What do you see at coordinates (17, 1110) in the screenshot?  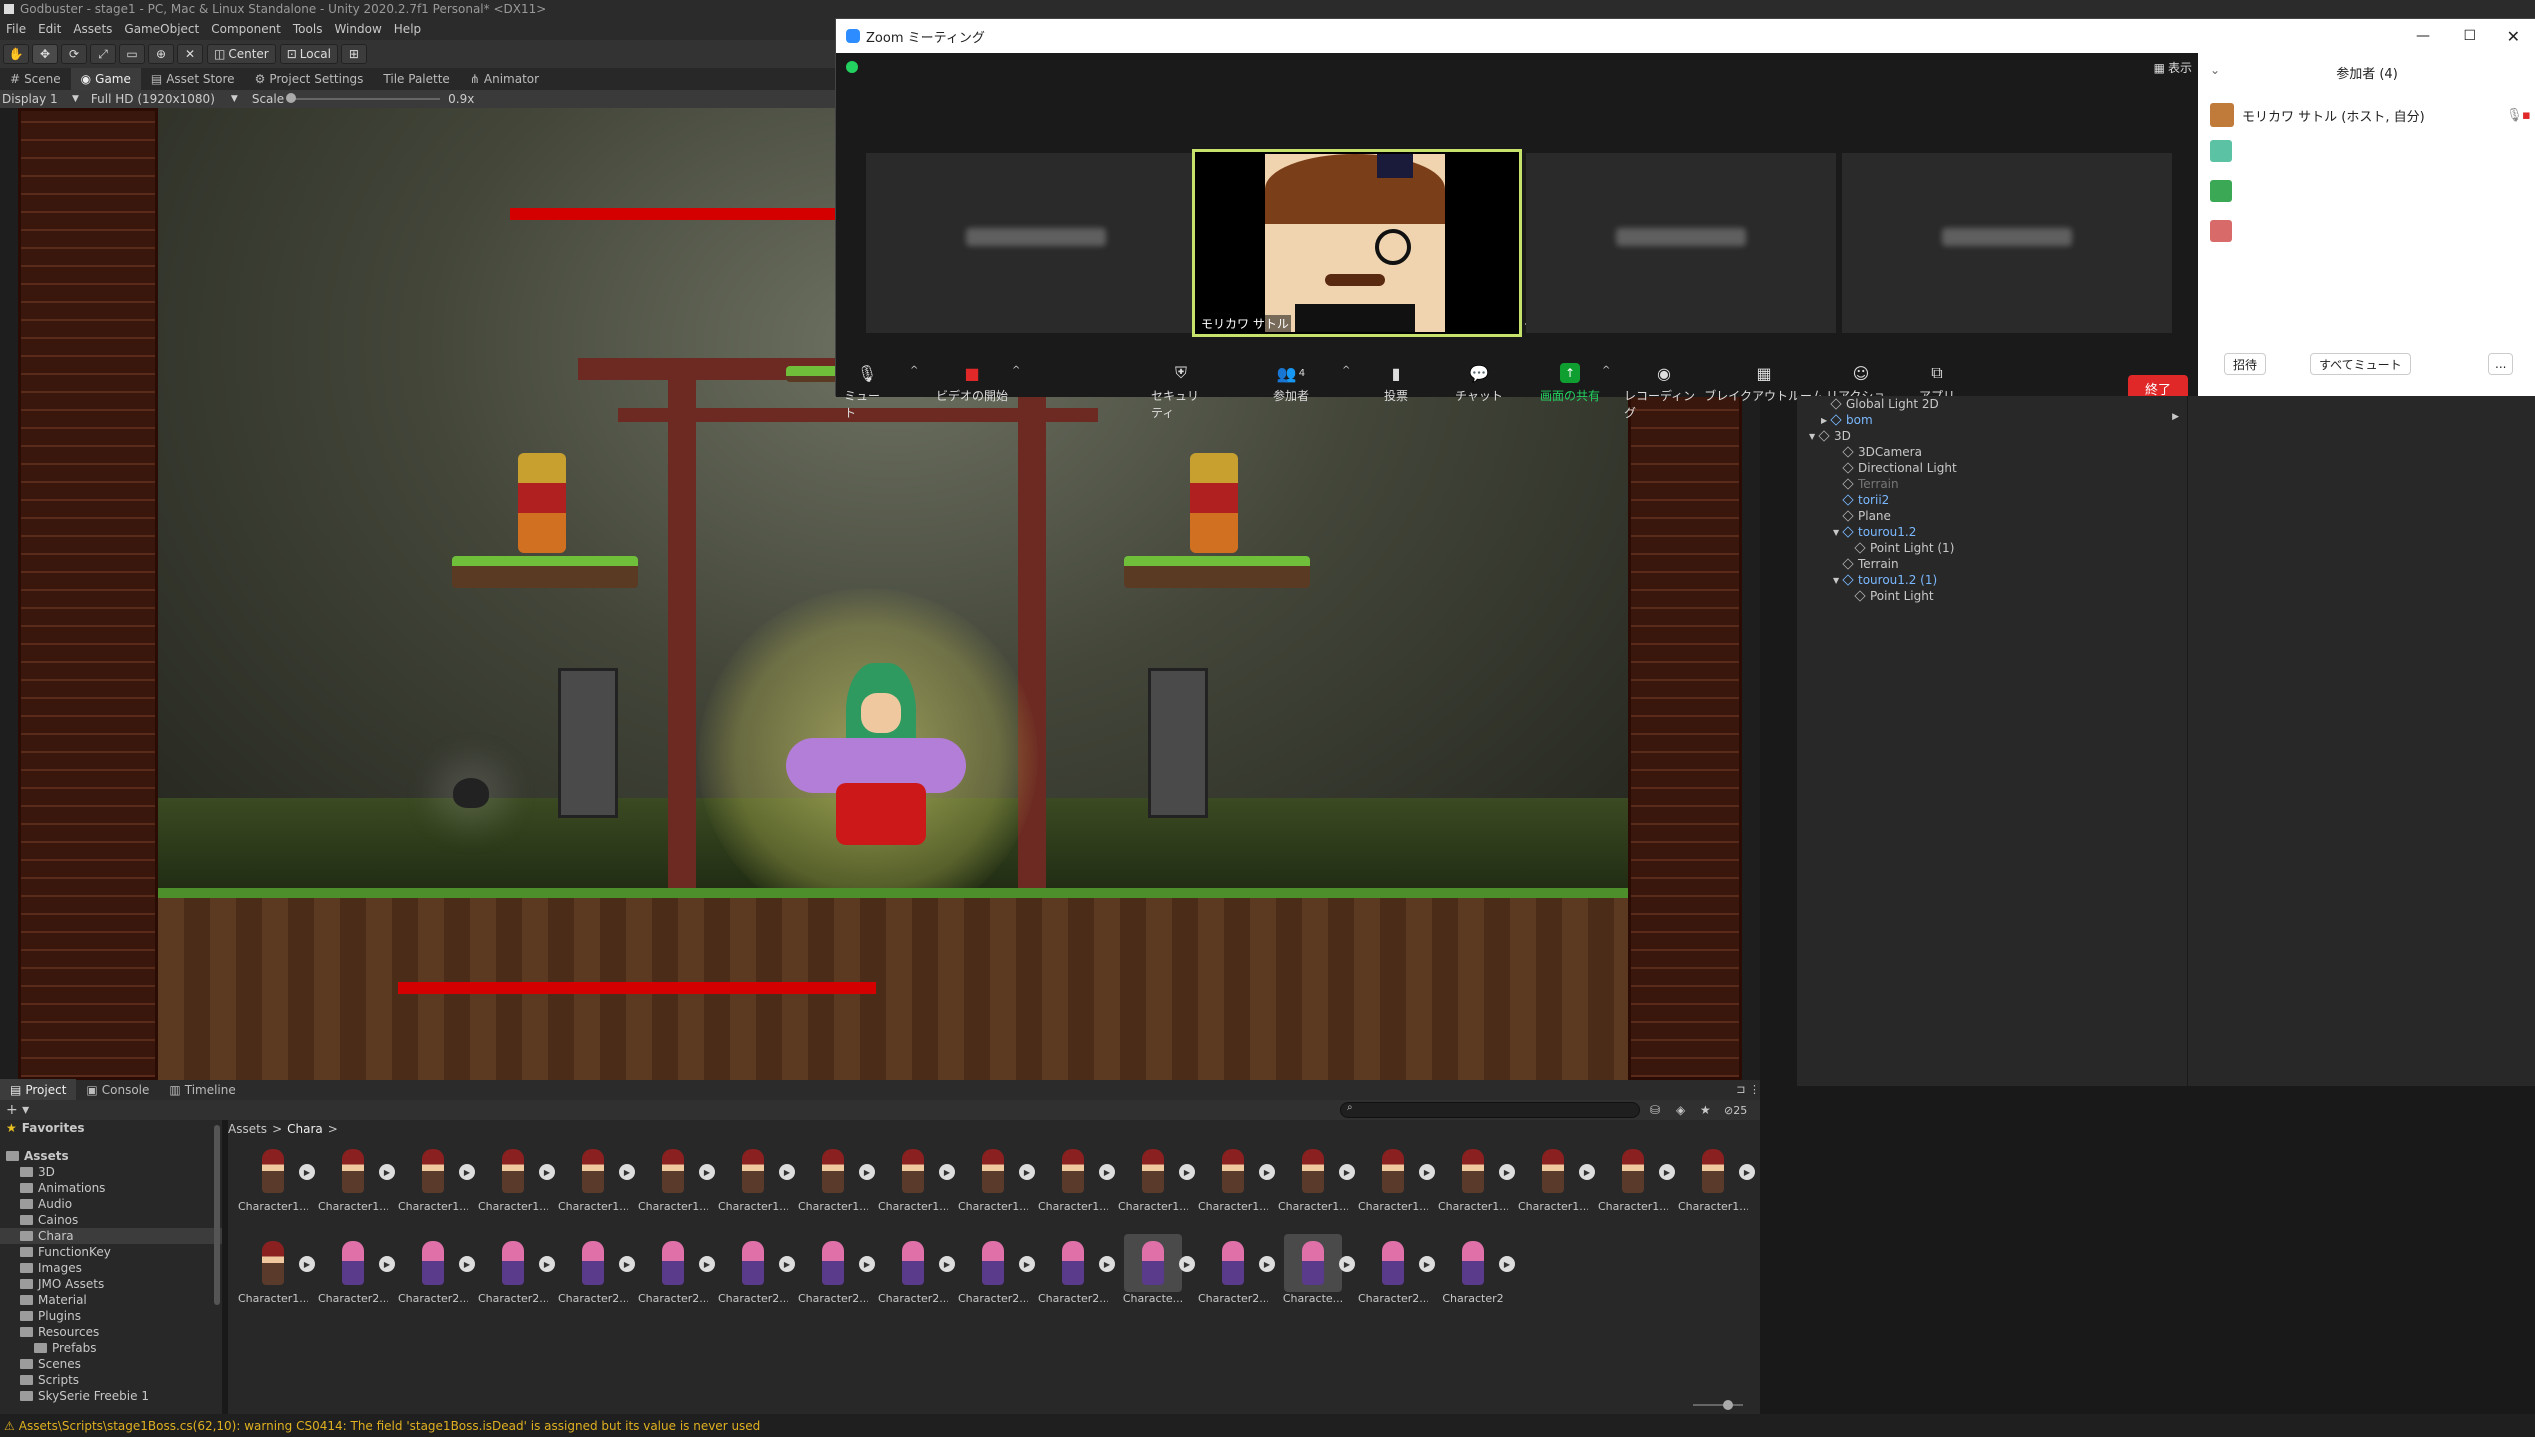 I see `create-menu-icon: + ▾` at bounding box center [17, 1110].